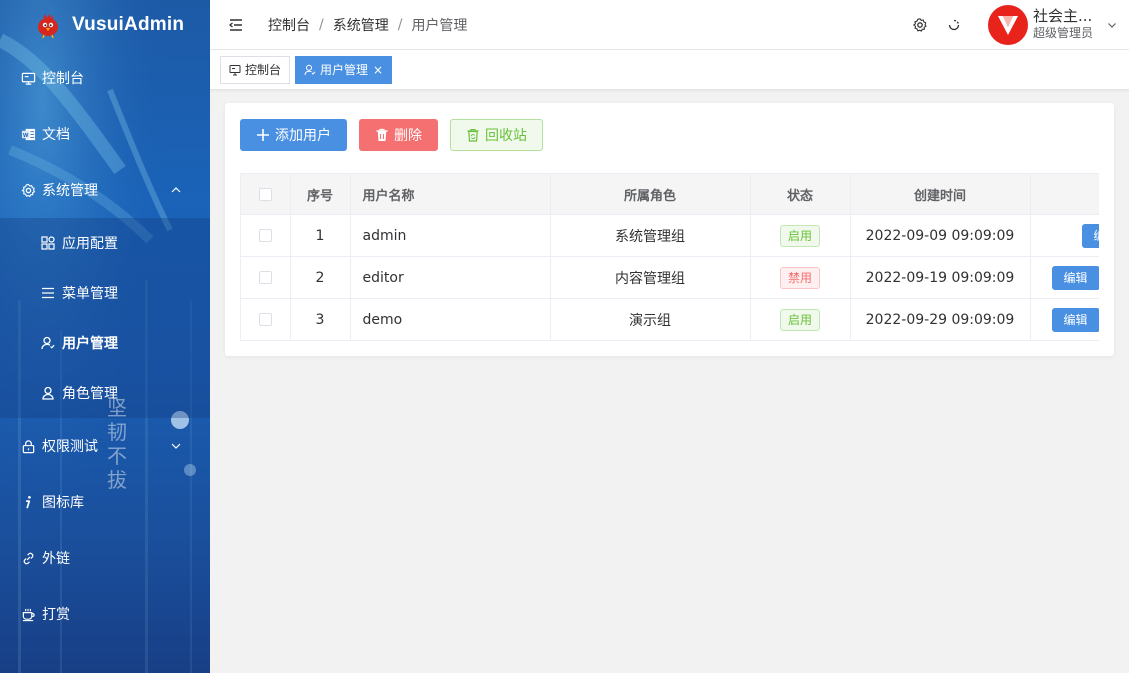 The image size is (1129, 673). Describe the element at coordinates (63, 503) in the screenshot. I see `sidebar-item-label: 图标库` at that location.